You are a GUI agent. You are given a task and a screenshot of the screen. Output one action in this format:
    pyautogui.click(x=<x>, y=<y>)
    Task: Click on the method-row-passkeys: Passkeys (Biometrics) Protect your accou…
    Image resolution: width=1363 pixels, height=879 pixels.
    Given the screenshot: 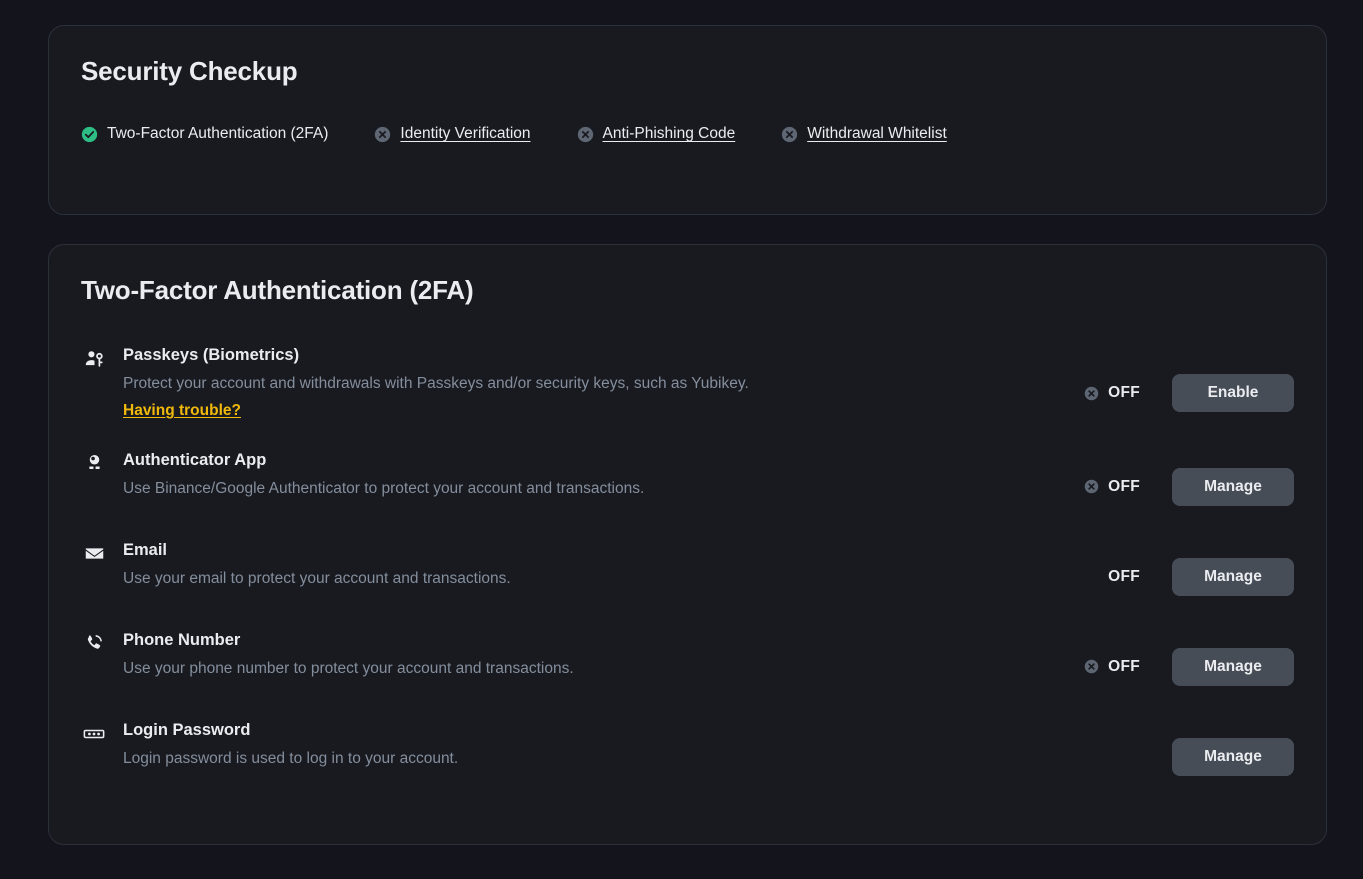 What is the action you would take?
    pyautogui.click(x=687, y=383)
    